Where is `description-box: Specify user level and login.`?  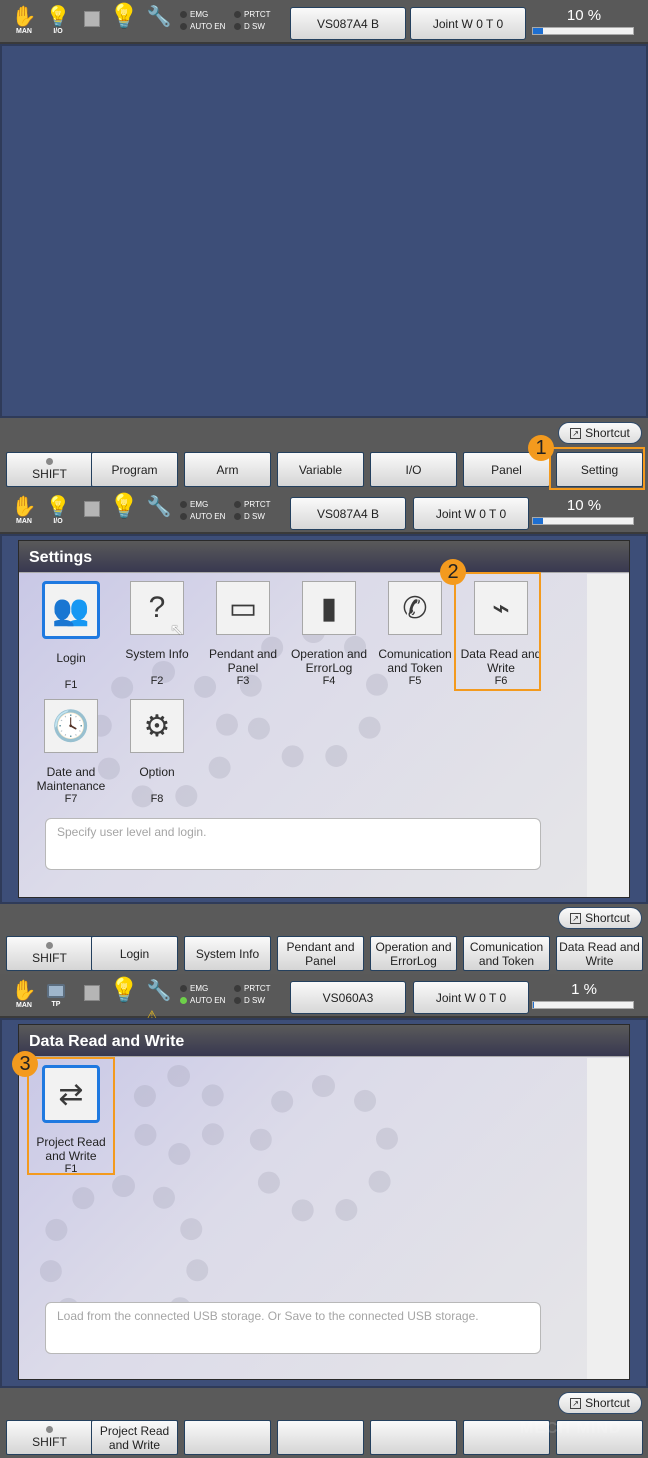 description-box: Specify user level and login. is located at coordinates (293, 844).